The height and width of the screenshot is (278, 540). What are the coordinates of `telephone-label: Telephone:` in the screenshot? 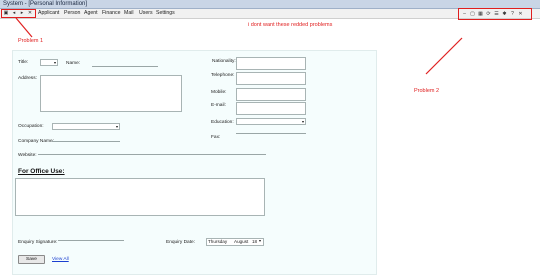 It's located at (223, 75).